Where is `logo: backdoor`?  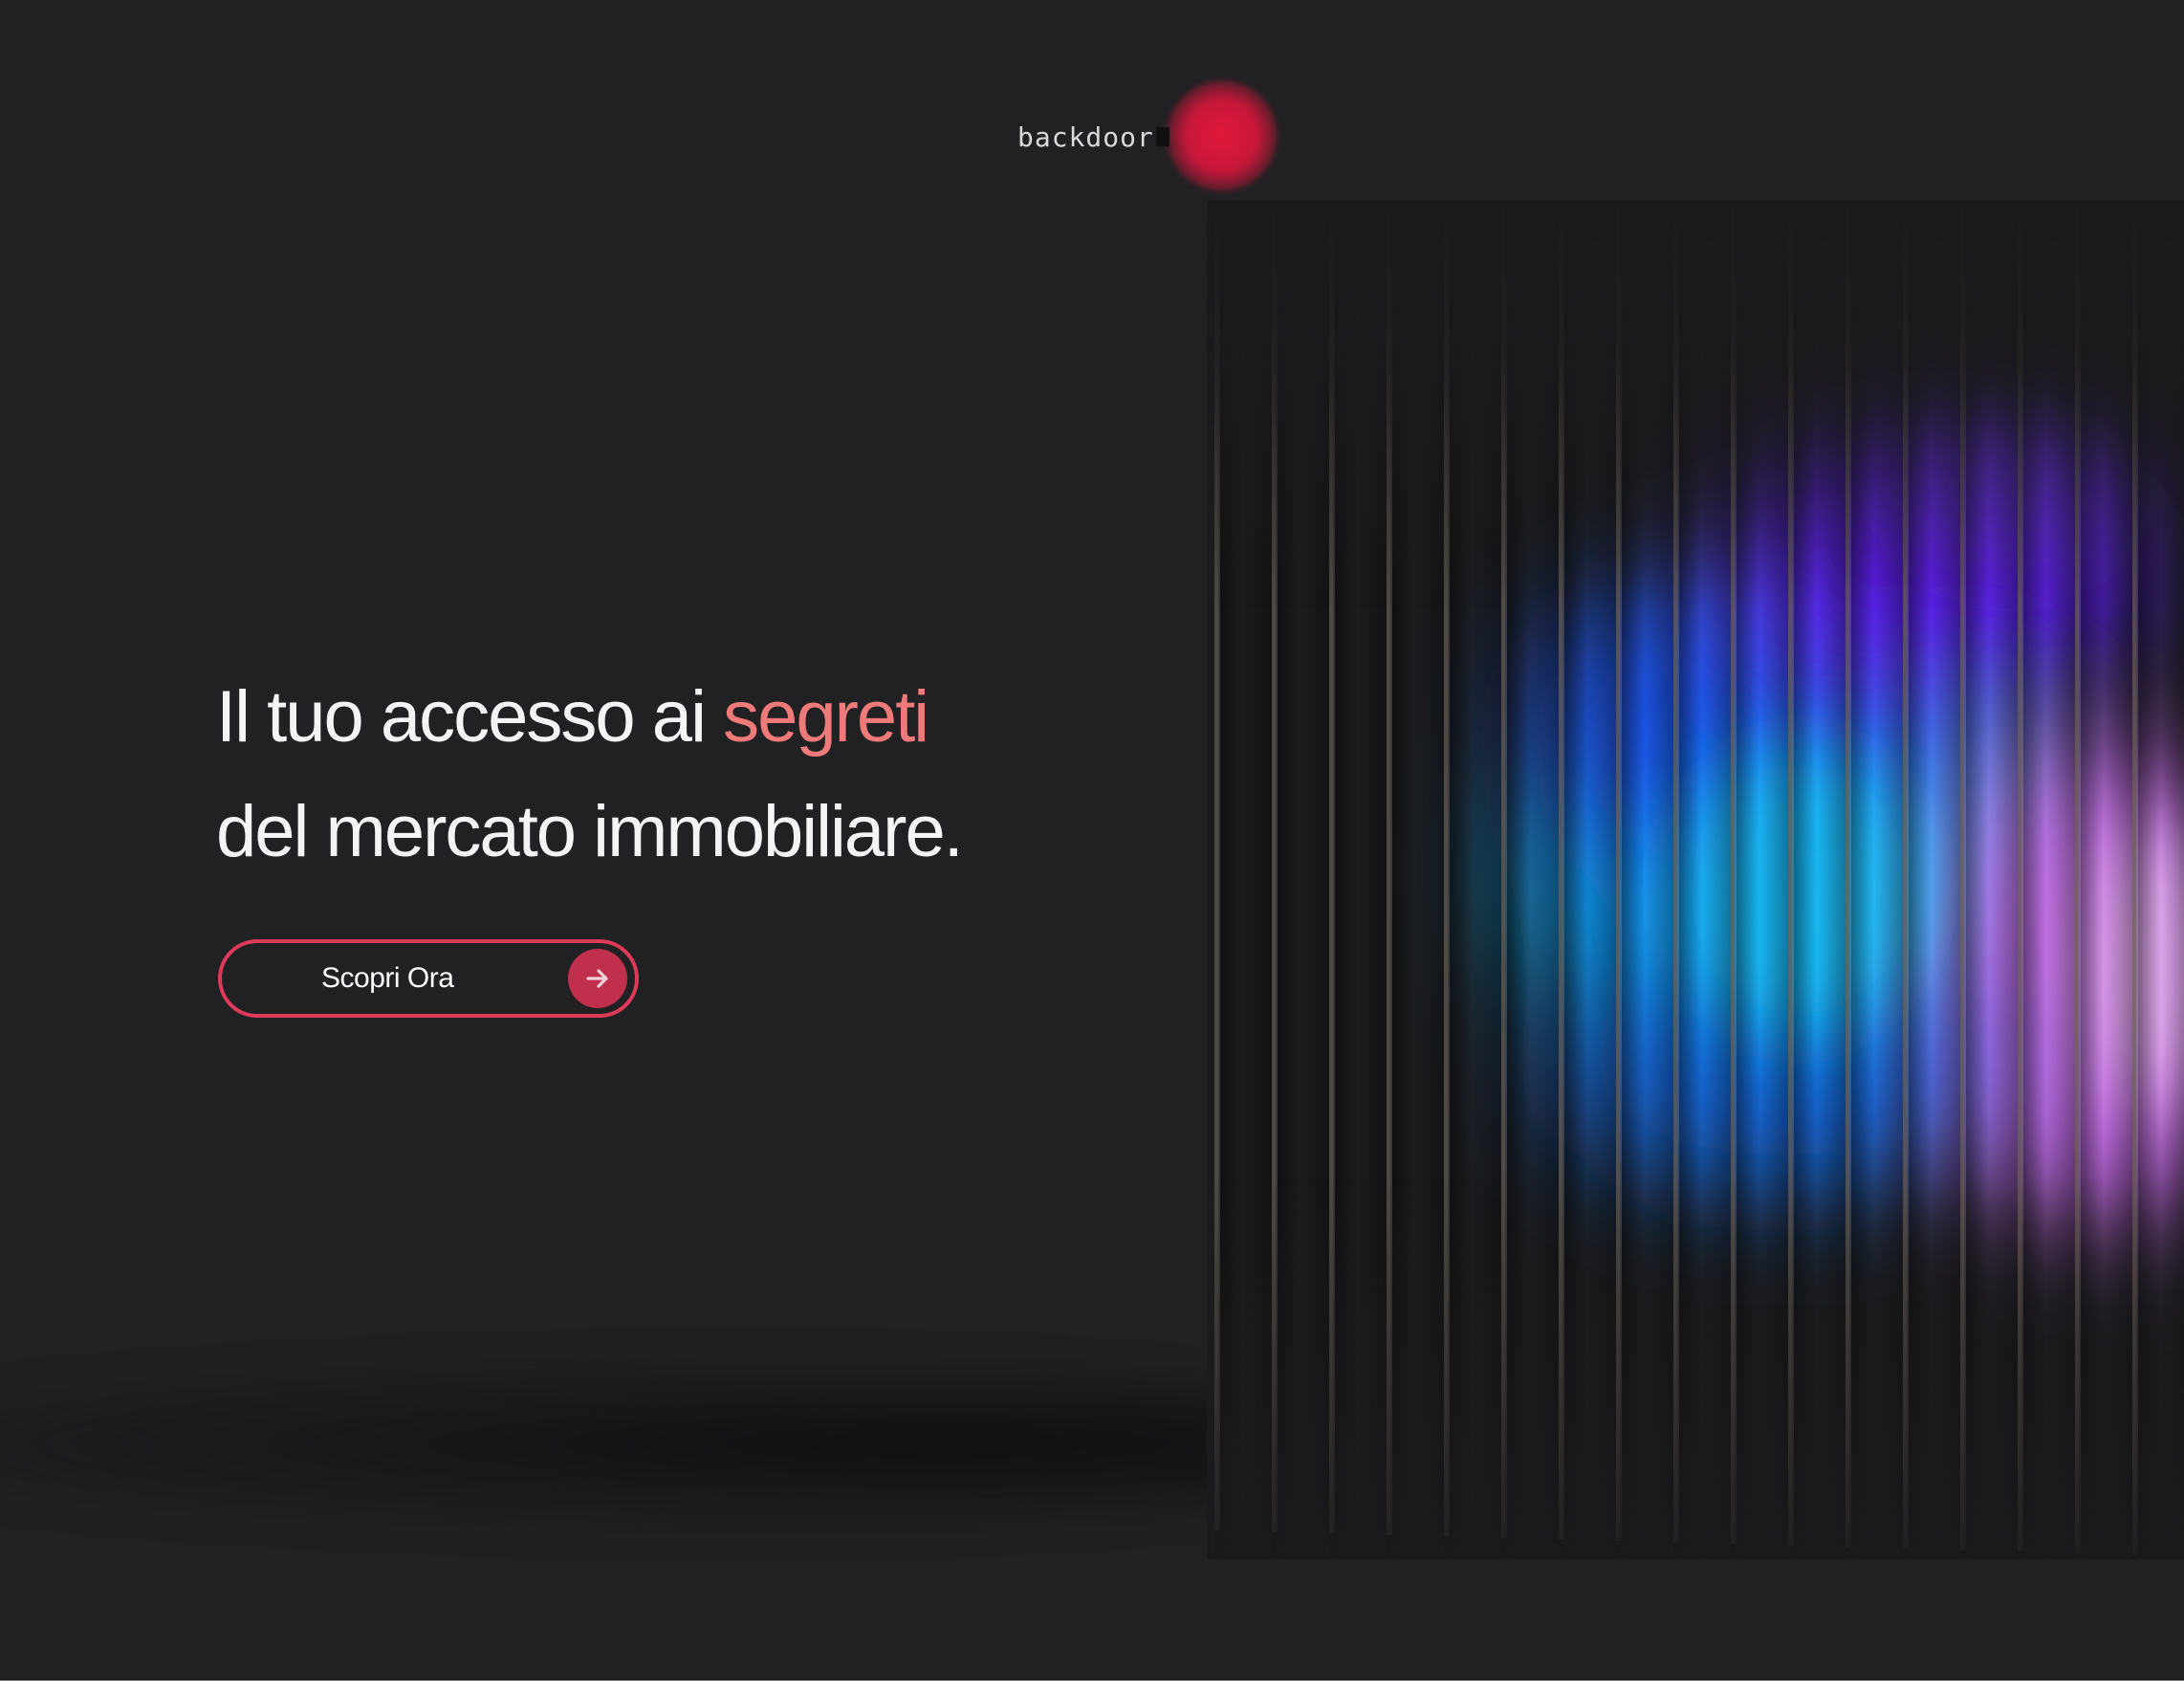
logo: backdoor is located at coordinates (1093, 137).